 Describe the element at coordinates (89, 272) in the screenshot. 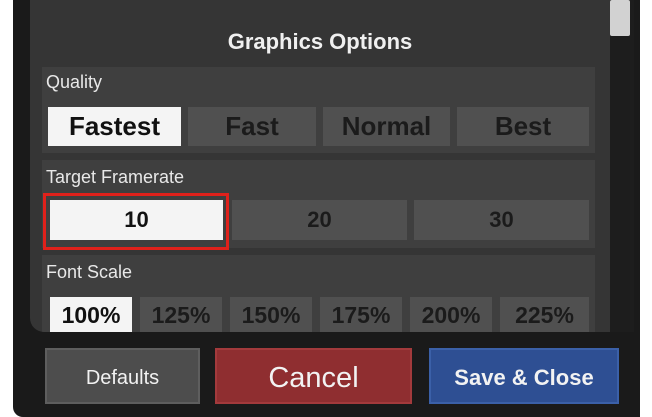

I see `font-scale-label: Font Scale` at that location.